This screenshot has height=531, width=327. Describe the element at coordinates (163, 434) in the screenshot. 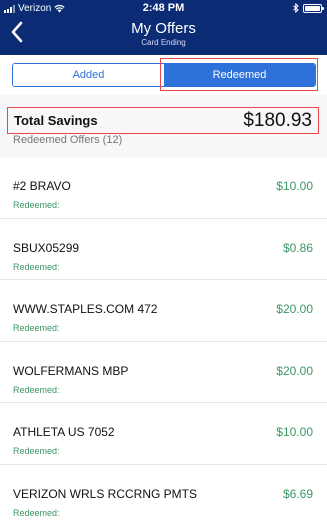

I see `offer-row: ATHLETA US 7052 $10.00 Redeemed:` at that location.